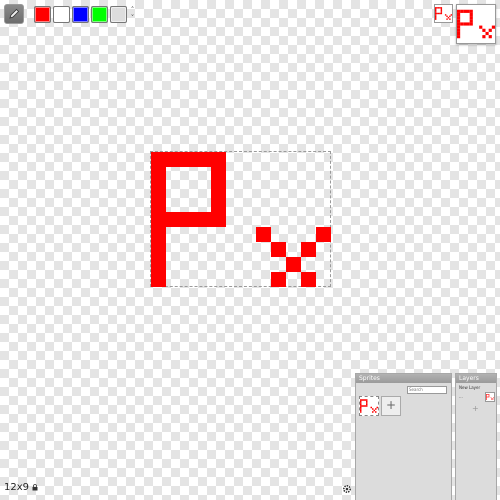  What do you see at coordinates (133, 10) in the screenshot?
I see `chevron-up-icon: ˄` at bounding box center [133, 10].